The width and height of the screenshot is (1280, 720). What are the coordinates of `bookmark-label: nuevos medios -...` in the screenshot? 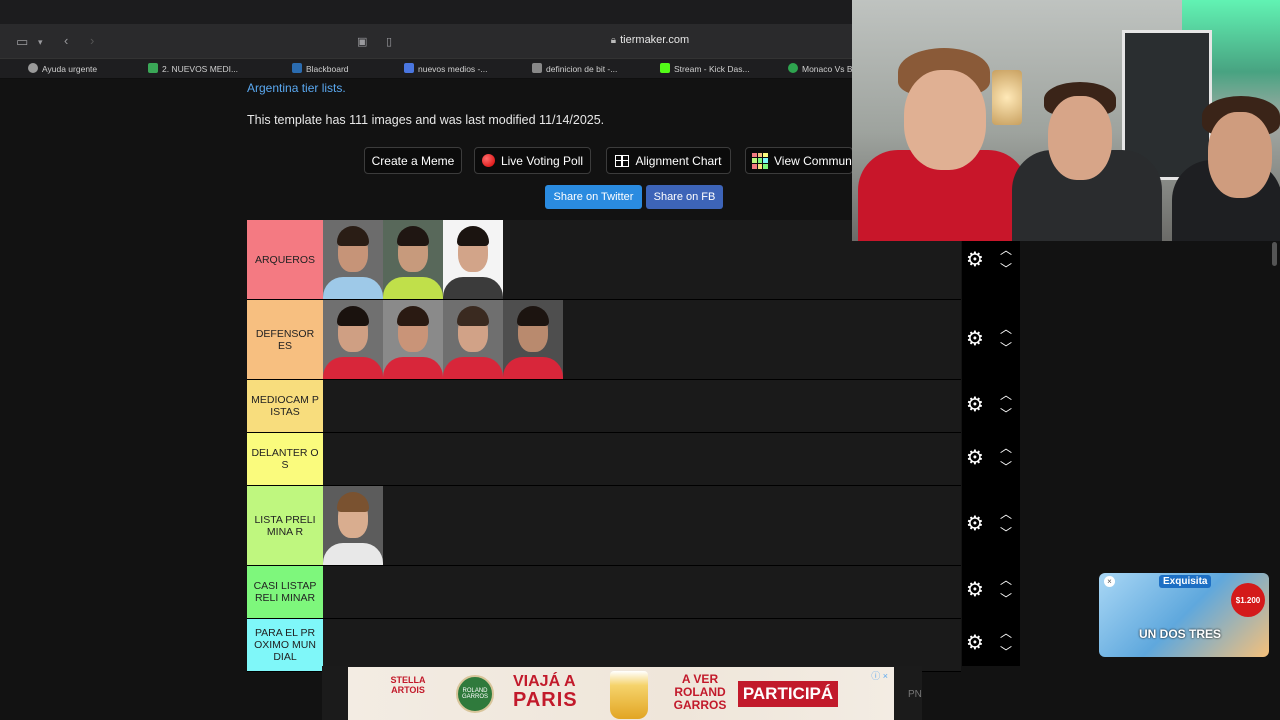 It's located at (453, 69).